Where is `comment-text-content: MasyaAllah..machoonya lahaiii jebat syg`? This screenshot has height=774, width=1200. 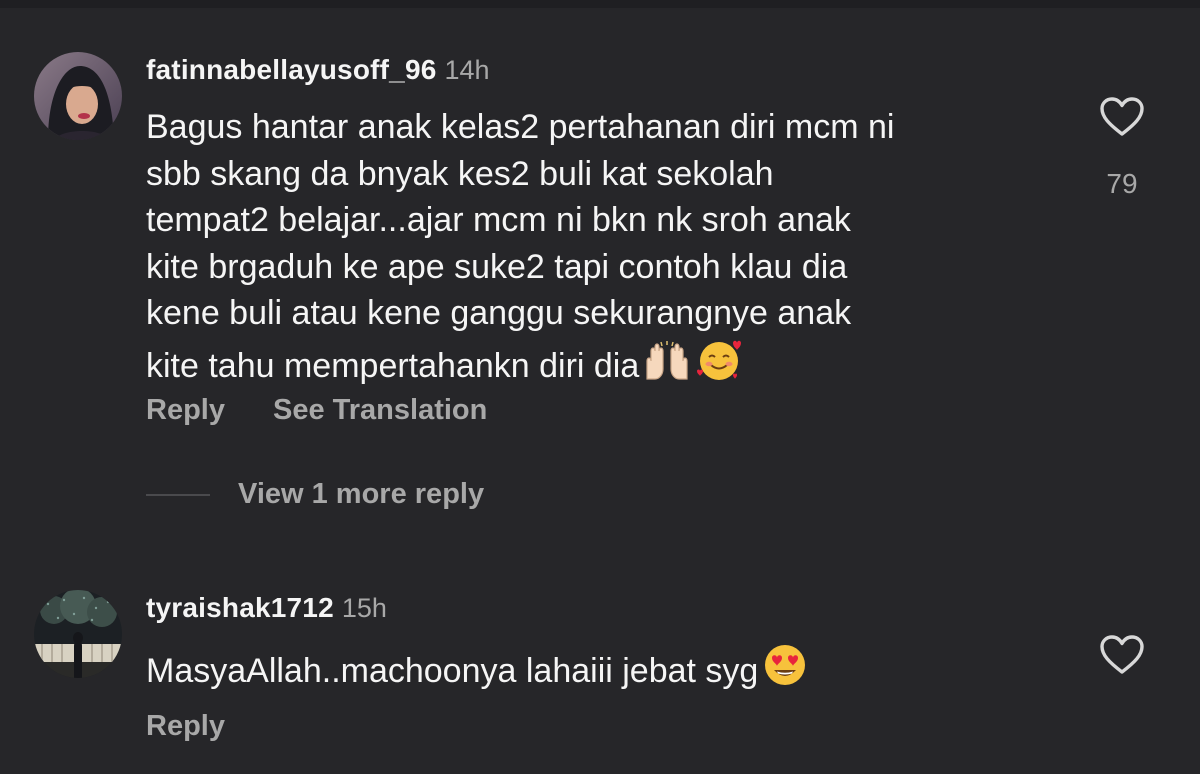 comment-text-content: MasyaAllah..machoonya lahaiii jebat syg is located at coordinates (452, 671).